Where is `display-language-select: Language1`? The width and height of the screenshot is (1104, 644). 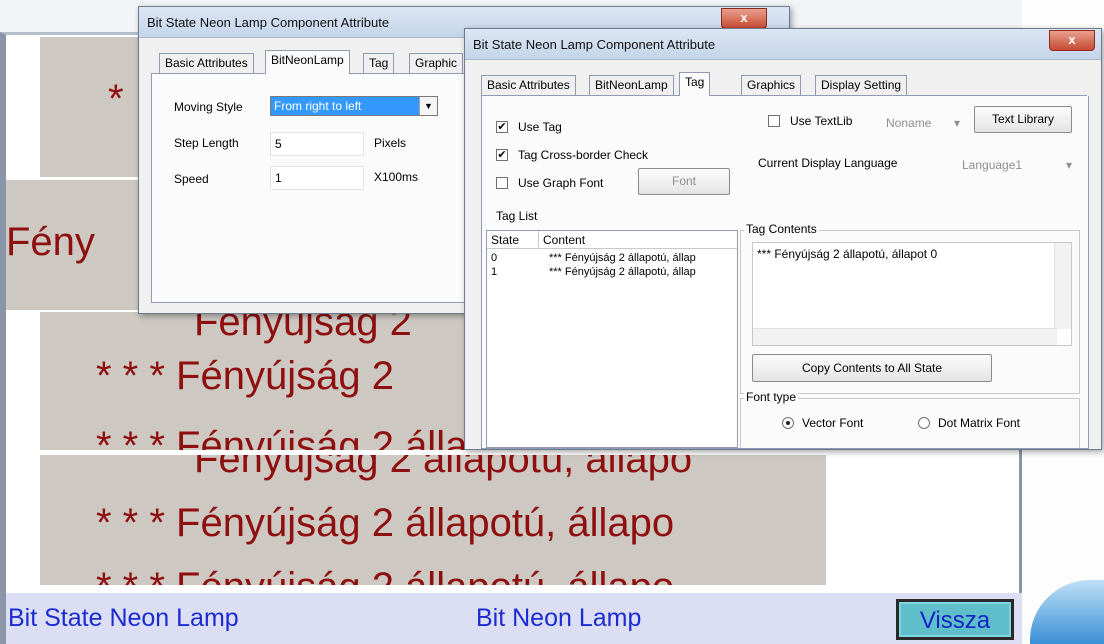
display-language-select: Language1 is located at coordinates (992, 165).